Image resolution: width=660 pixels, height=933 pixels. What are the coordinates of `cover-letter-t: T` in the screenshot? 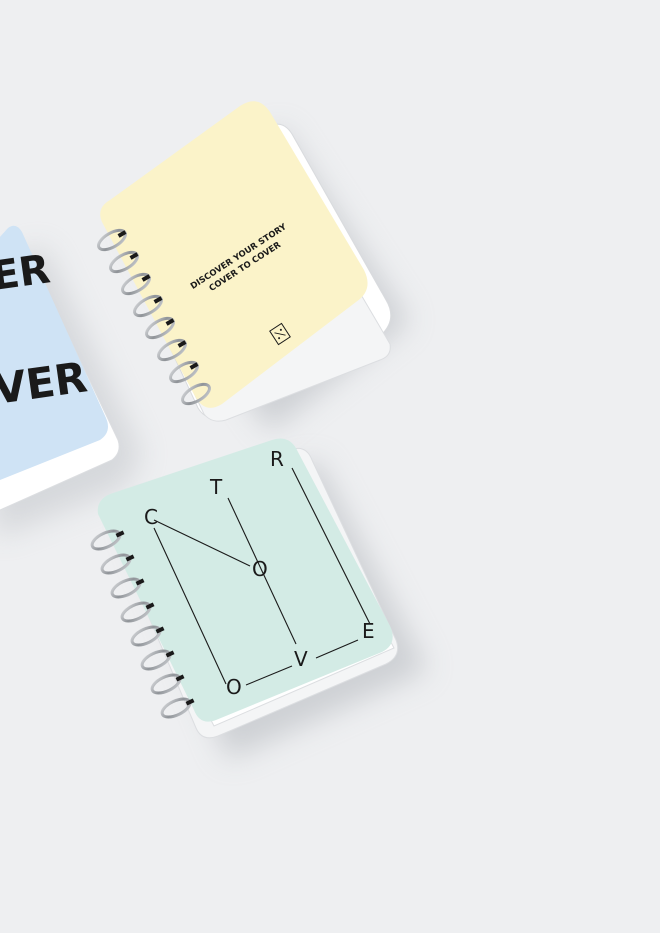 It's located at (216, 487).